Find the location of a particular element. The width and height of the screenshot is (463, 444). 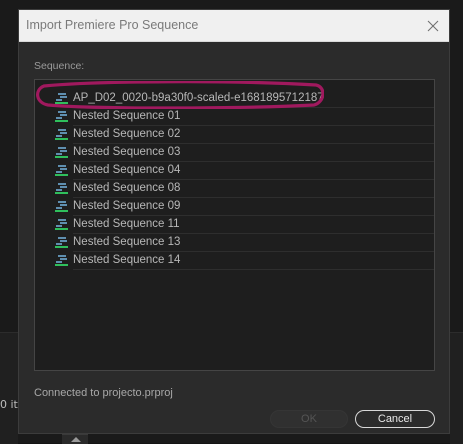

sequence-row: Nested Sequence 13 is located at coordinates (234, 243).